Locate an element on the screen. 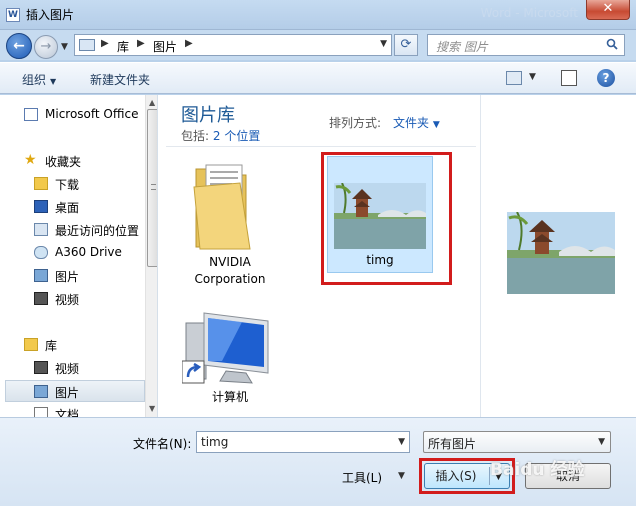 This screenshot has height=506, width=636. sidebar-item-label: 库 is located at coordinates (51, 346).